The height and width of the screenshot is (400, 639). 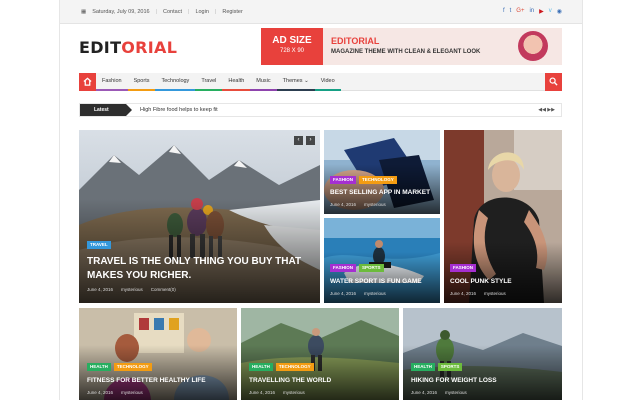 I want to click on linkedin-icon: in, so click(x=531, y=11).